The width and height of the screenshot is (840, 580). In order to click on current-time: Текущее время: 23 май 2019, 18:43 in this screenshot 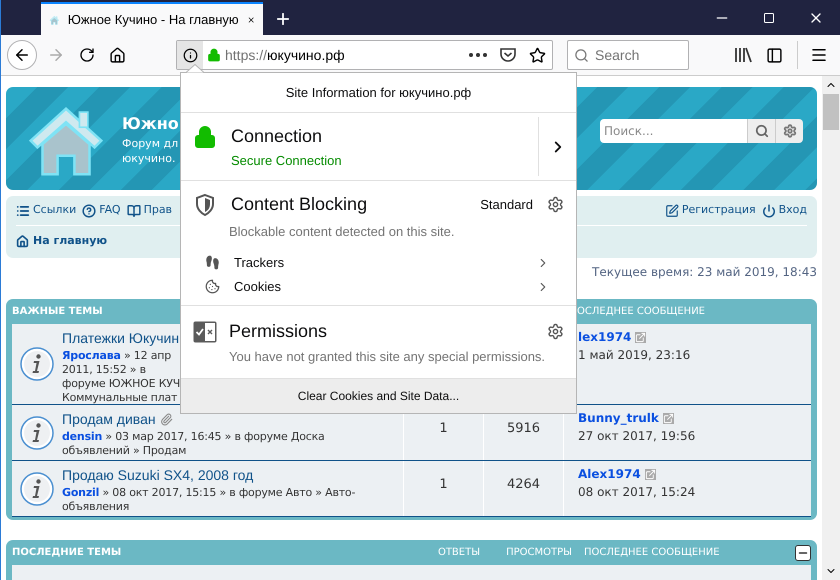, I will do `click(704, 272)`.